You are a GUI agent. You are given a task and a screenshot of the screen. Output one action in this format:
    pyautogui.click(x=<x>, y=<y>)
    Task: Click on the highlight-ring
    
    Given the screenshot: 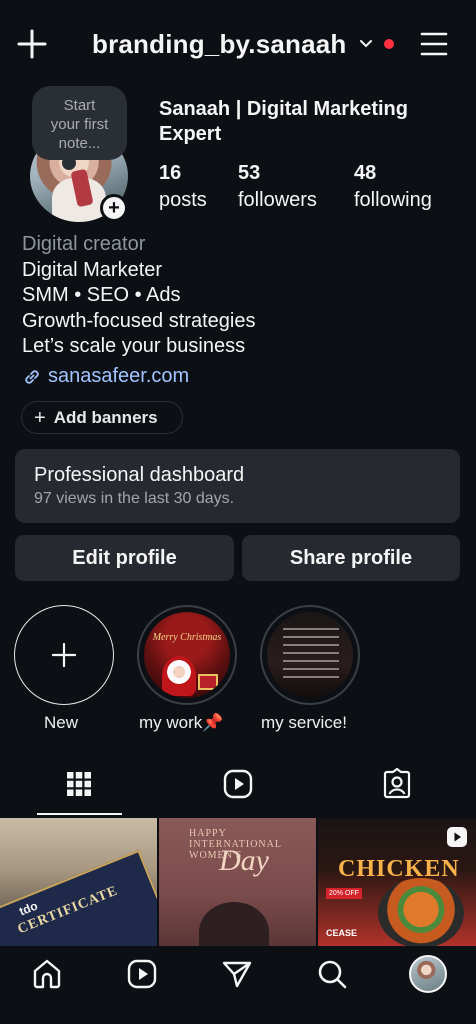 What is the action you would take?
    pyautogui.click(x=310, y=655)
    